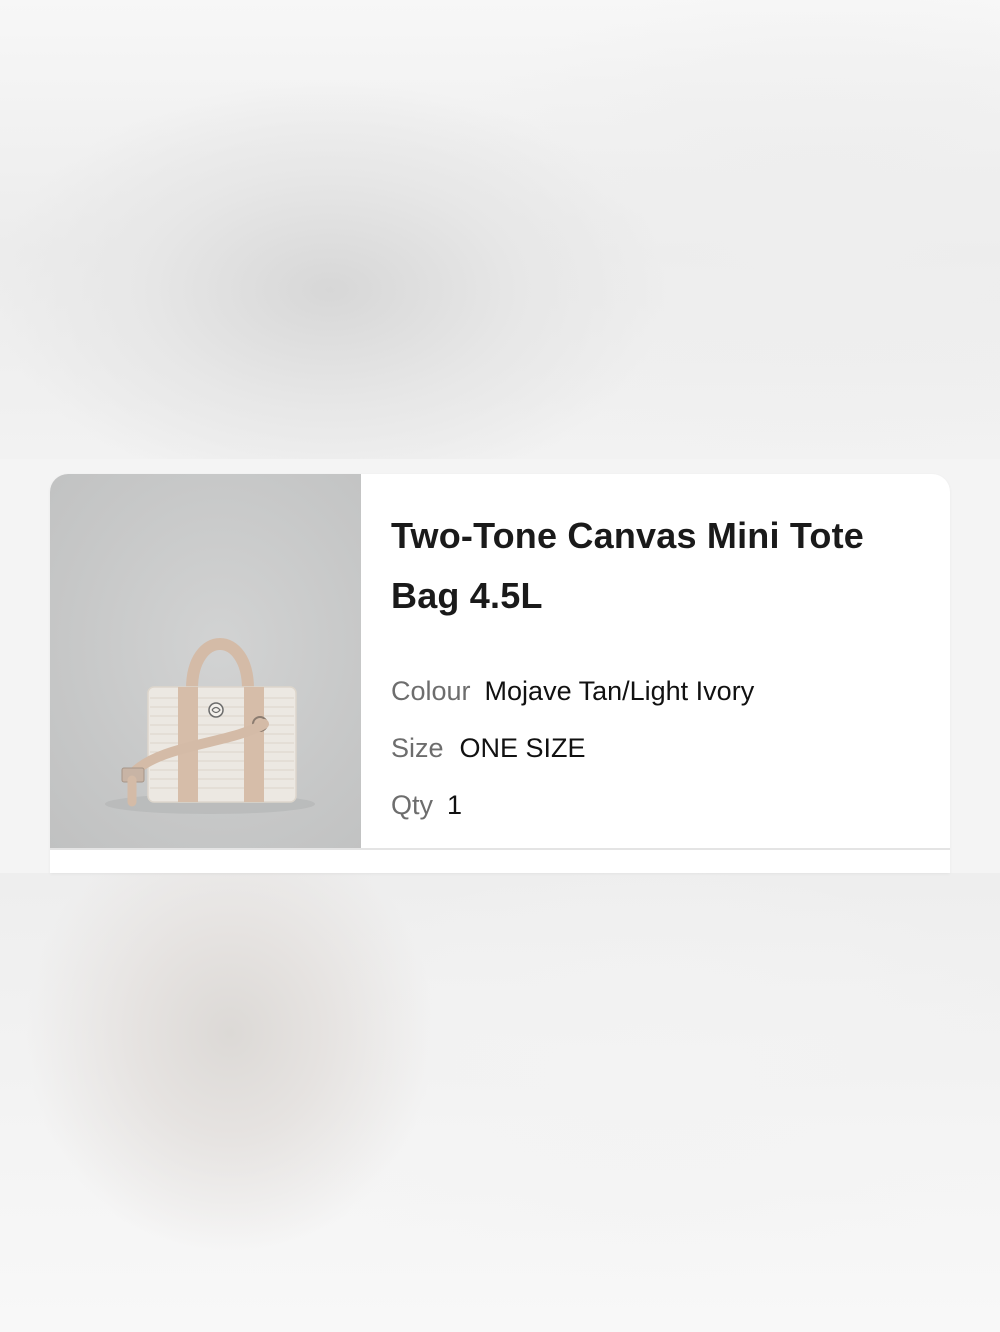 The width and height of the screenshot is (1000, 1332). I want to click on colour-label: Colour, so click(431, 691).